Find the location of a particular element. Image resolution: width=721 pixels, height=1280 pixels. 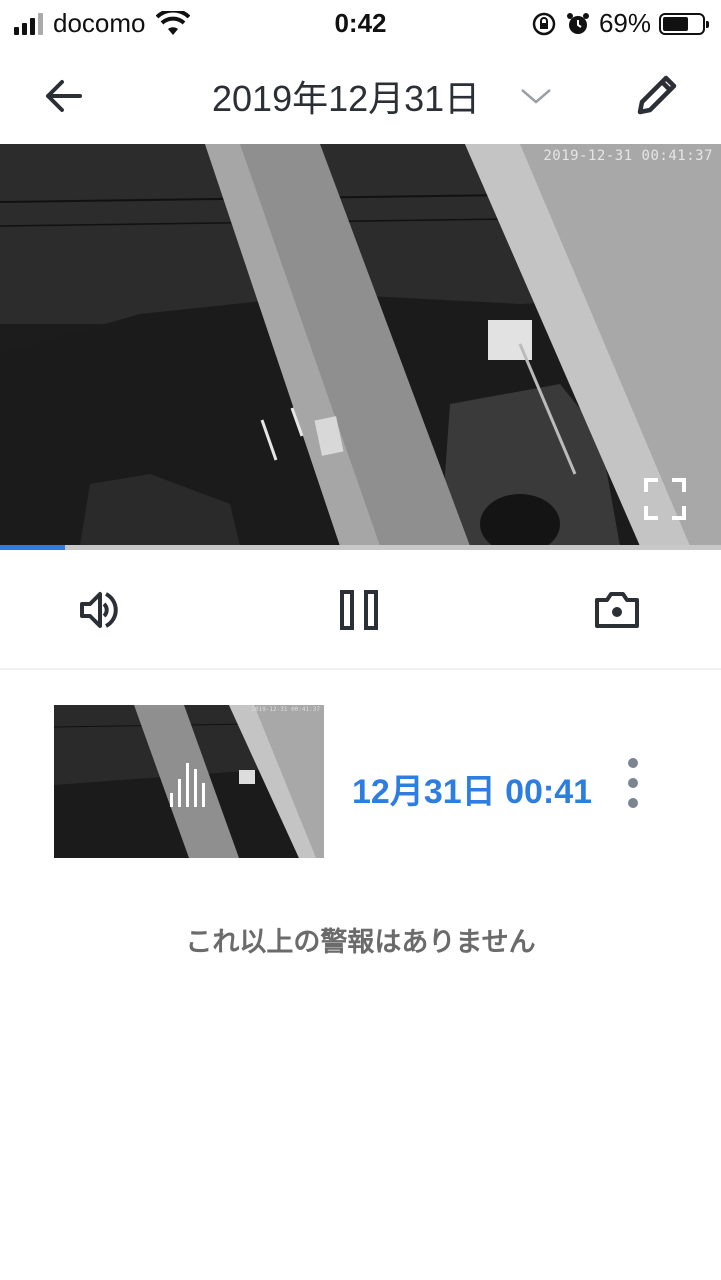

thumbnail-image is located at coordinates (189, 781).